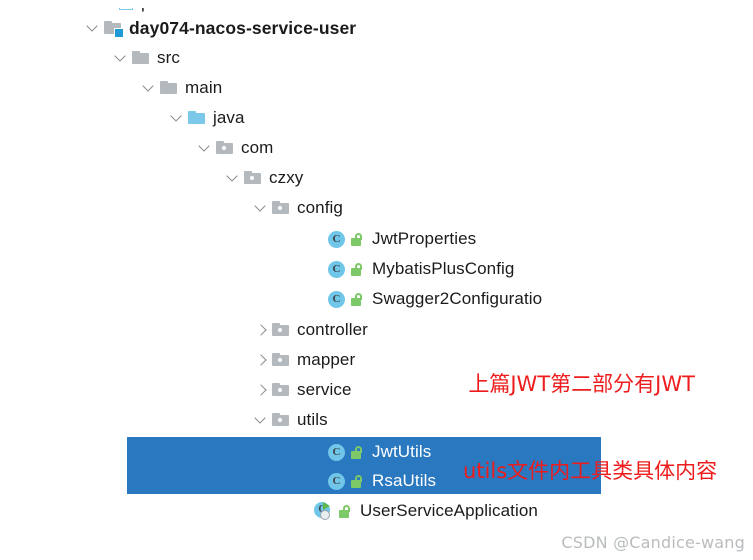 The image size is (753, 560). What do you see at coordinates (590, 471) in the screenshot?
I see `annotation-line-2: utils文件内工具类具体内容` at bounding box center [590, 471].